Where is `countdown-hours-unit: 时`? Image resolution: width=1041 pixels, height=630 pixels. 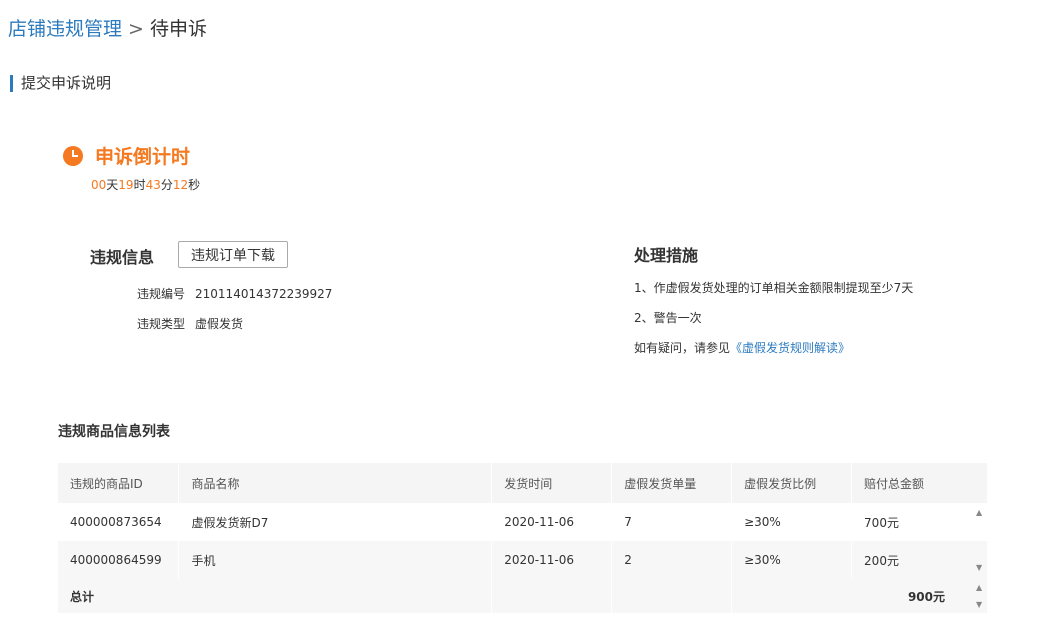
countdown-hours-unit: 时 is located at coordinates (139, 185).